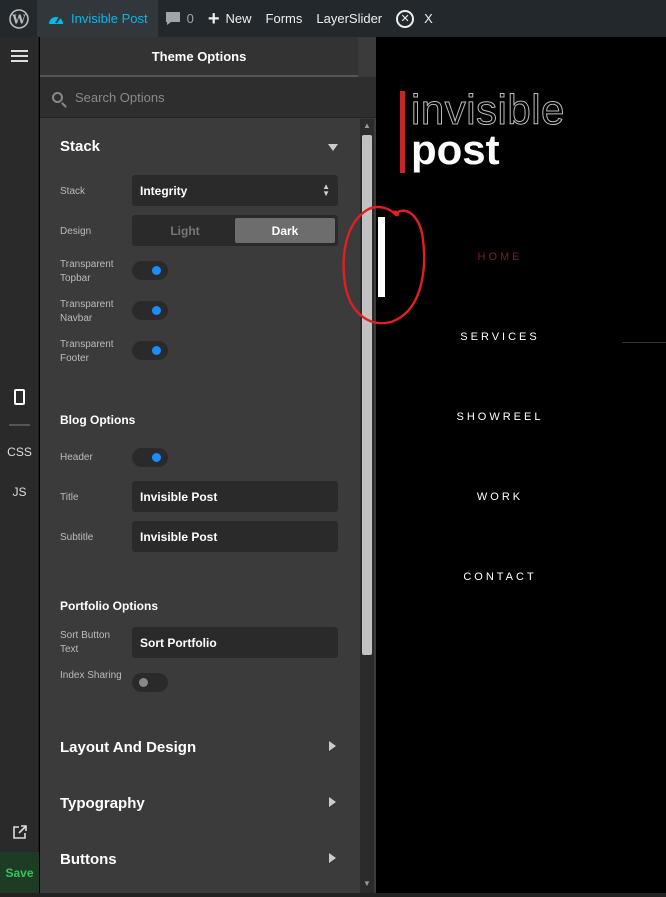 This screenshot has width=666, height=897. Describe the element at coordinates (235, 536) in the screenshot. I see `blog-subtitle-input: Invisible Post` at that location.